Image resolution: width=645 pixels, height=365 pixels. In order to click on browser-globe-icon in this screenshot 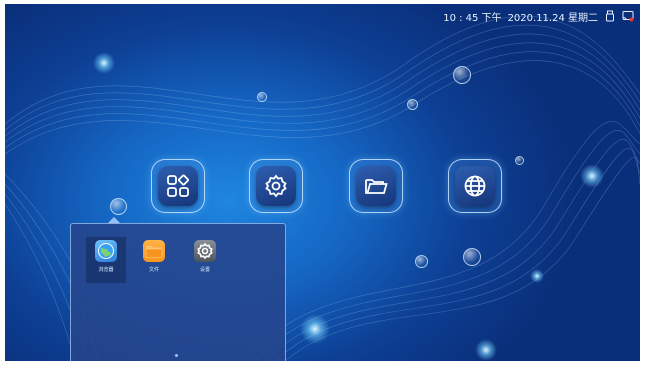, I will do `click(106, 251)`.